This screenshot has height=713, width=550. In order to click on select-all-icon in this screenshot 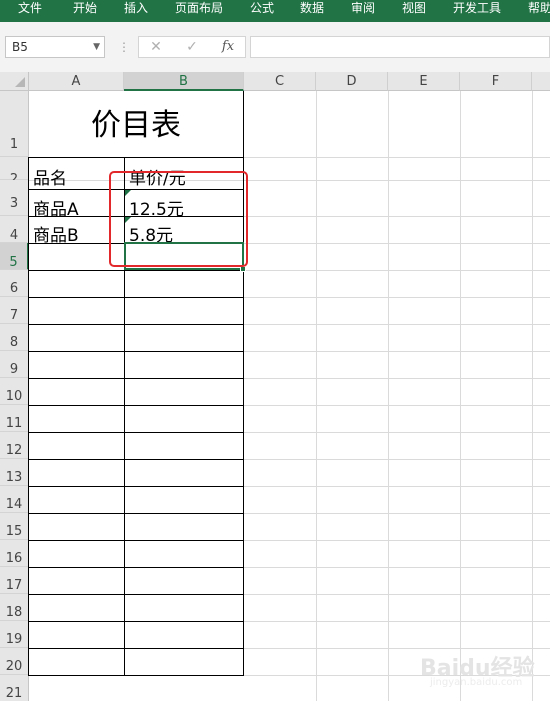, I will do `click(20, 82)`.